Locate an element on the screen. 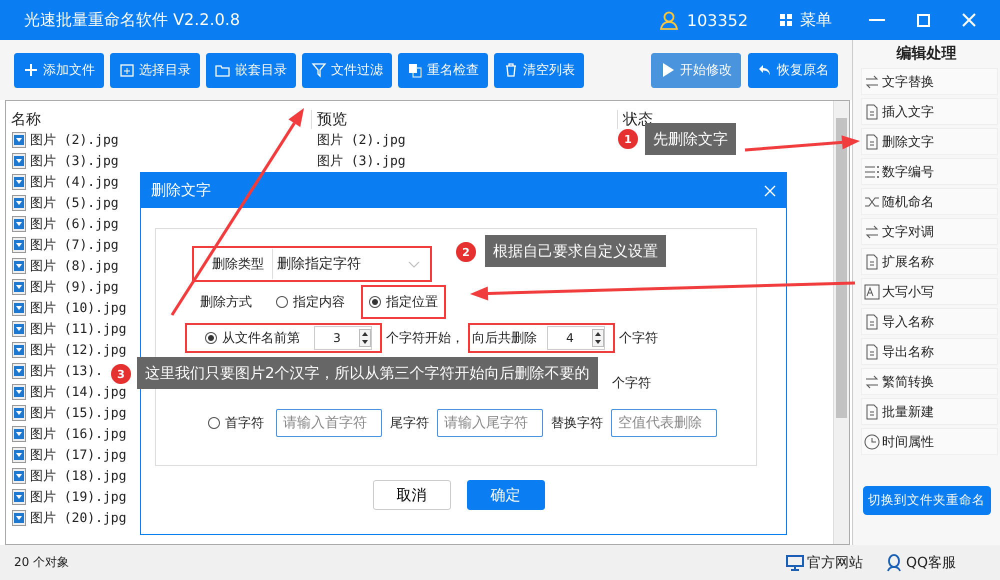  monitor-icon is located at coordinates (795, 562).